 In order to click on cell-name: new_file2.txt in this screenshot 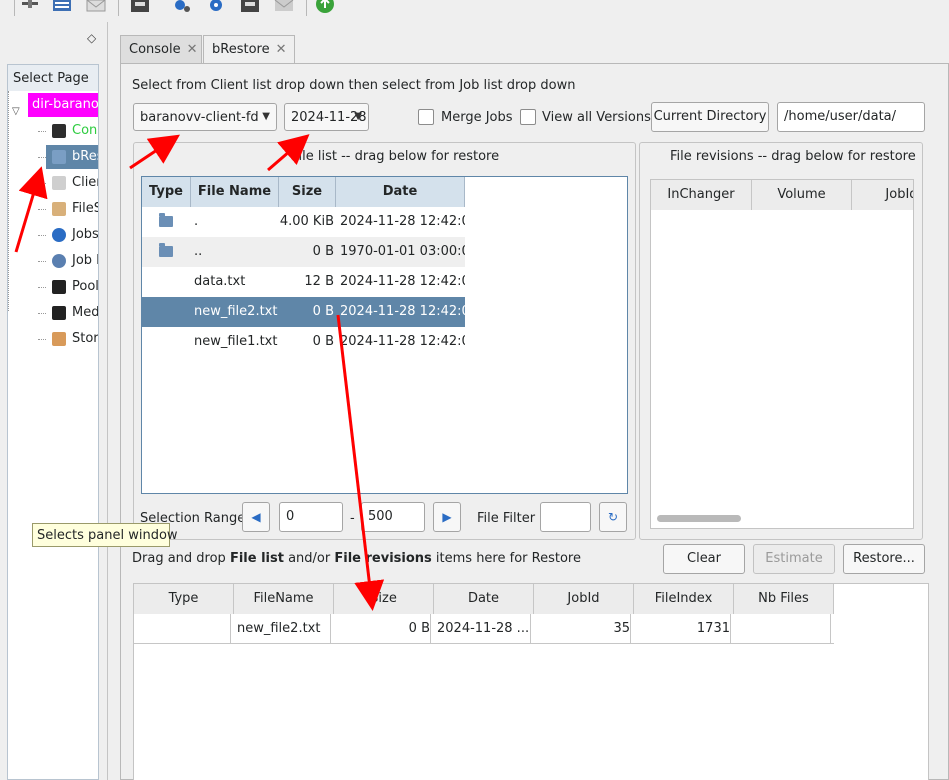, I will do `click(236, 311)`.